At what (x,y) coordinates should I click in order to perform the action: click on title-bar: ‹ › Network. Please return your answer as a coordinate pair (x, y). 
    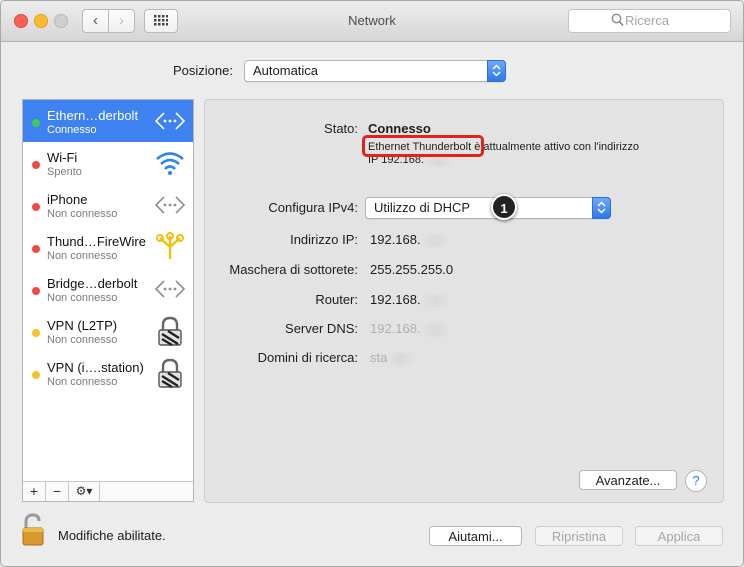
    Looking at the image, I should click on (372, 21).